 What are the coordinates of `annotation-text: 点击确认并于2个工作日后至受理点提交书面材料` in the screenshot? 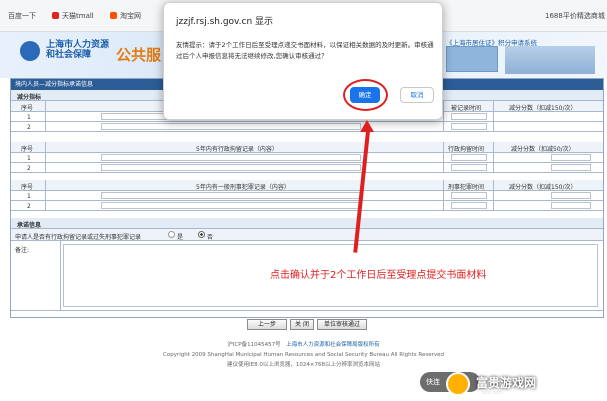 It's located at (378, 275).